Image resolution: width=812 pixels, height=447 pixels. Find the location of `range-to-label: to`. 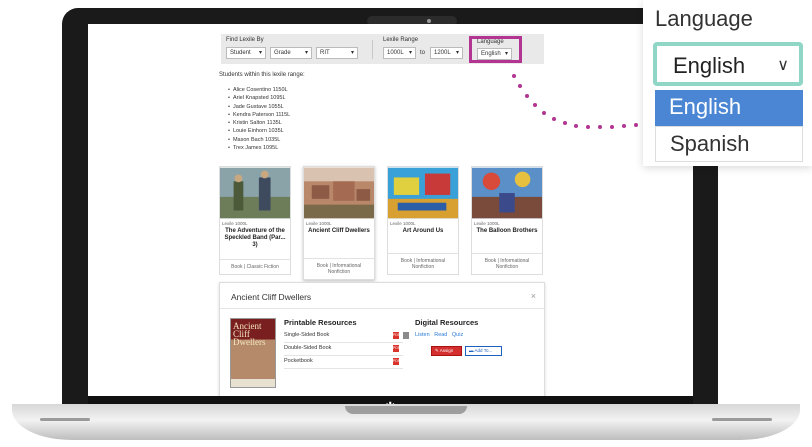

range-to-label: to is located at coordinates (423, 53).